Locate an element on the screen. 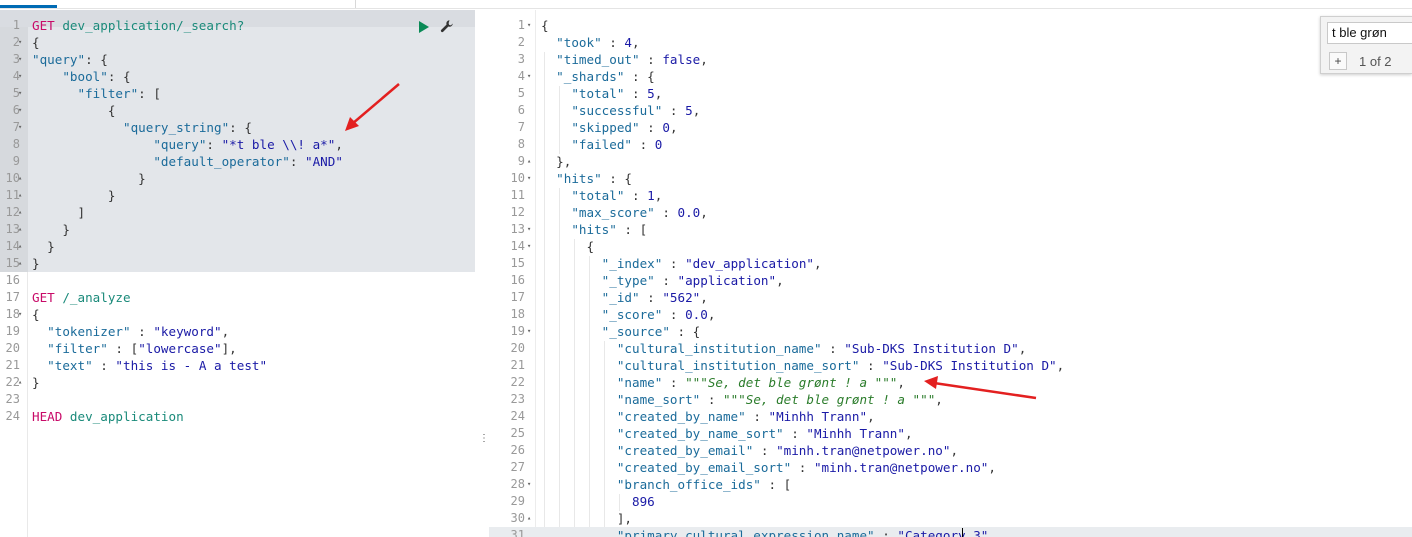  active-tab-indicator is located at coordinates (28, 6).